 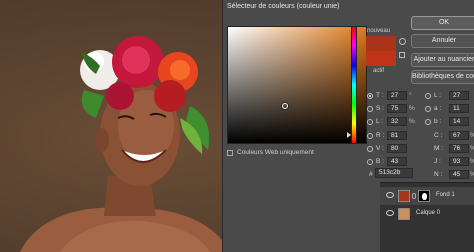 I want to click on layer-row-fond-1: Fond 1, so click(x=427, y=196).